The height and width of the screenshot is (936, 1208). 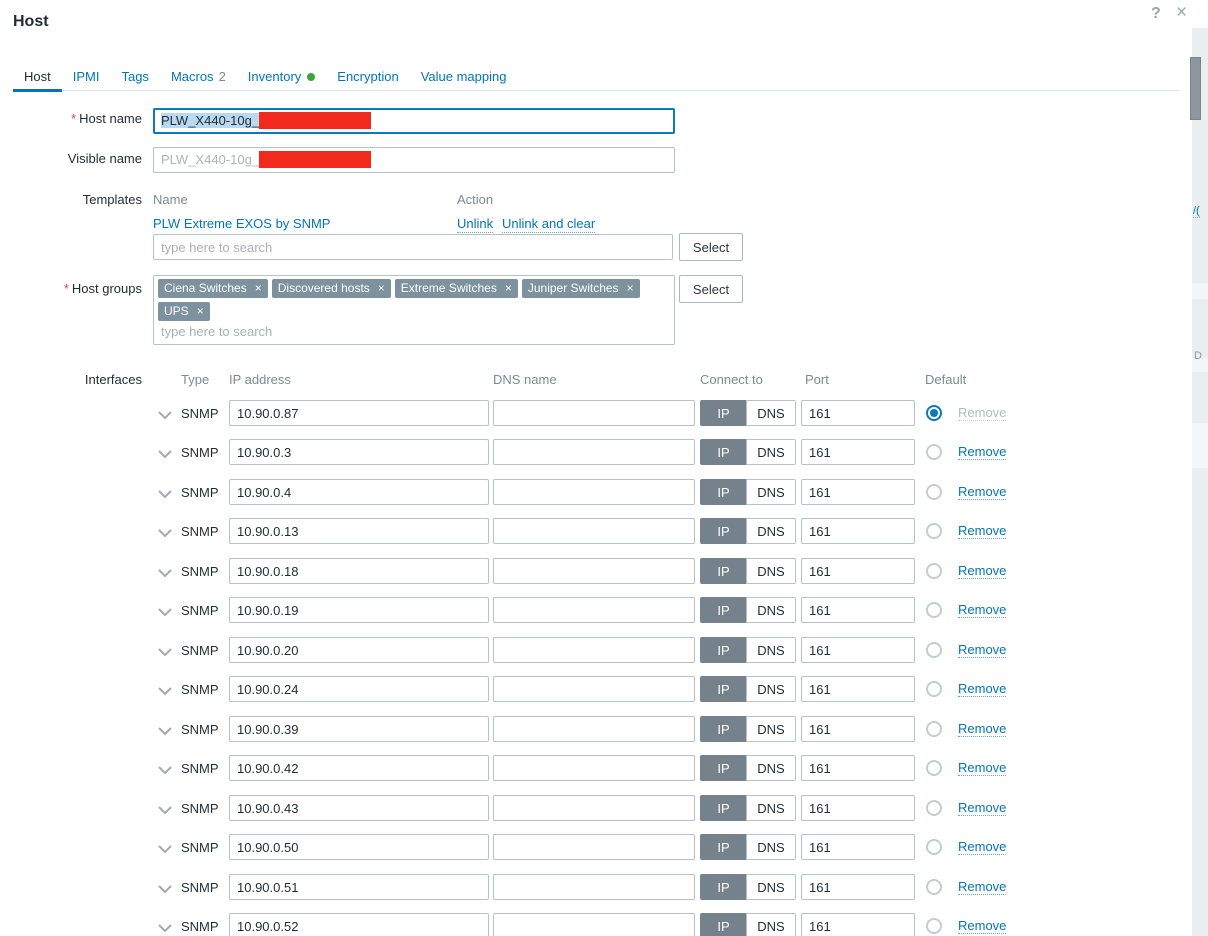 I want to click on tab-encryption: Encryption, so click(x=367, y=77).